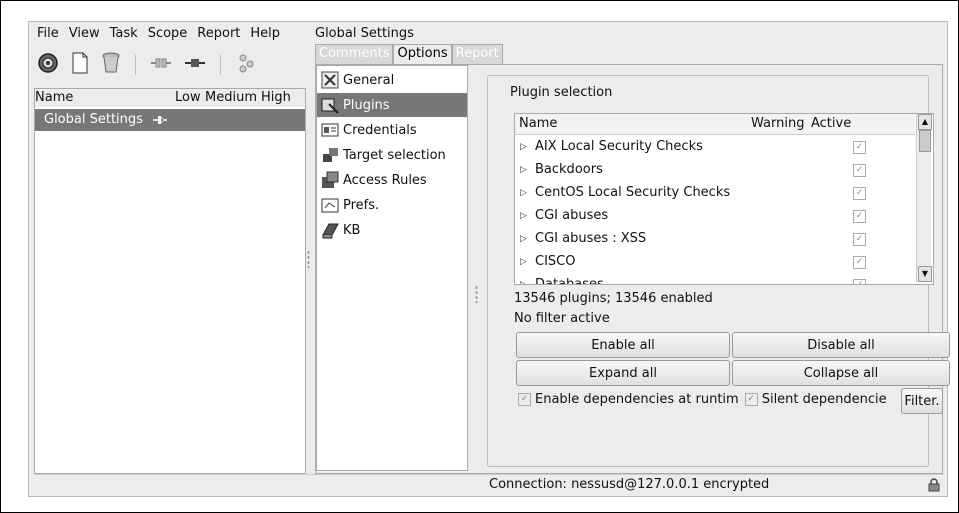 Image resolution: width=959 pixels, height=513 pixels. What do you see at coordinates (613, 298) in the screenshot?
I see `plugin-count: 13546 plugins; 13546 enabled` at bounding box center [613, 298].